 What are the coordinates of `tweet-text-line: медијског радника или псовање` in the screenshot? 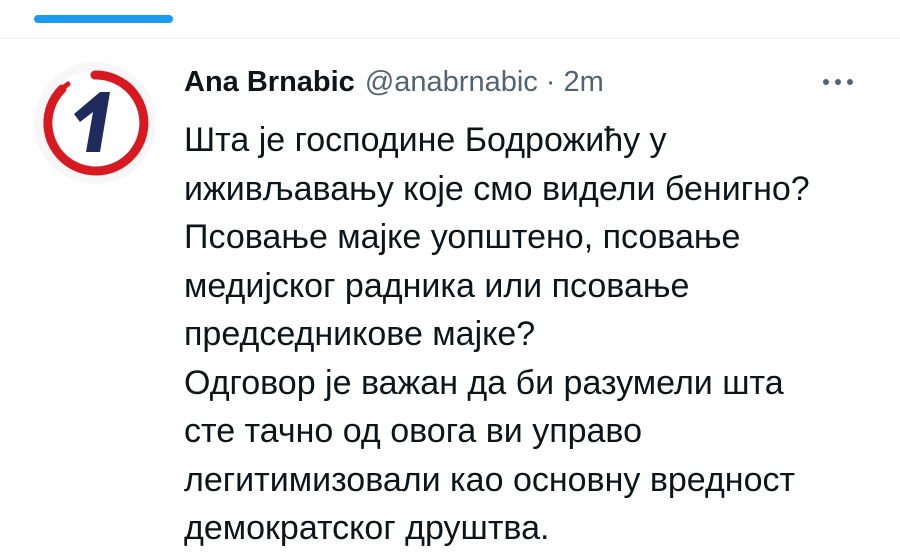 It's located at (437, 285).